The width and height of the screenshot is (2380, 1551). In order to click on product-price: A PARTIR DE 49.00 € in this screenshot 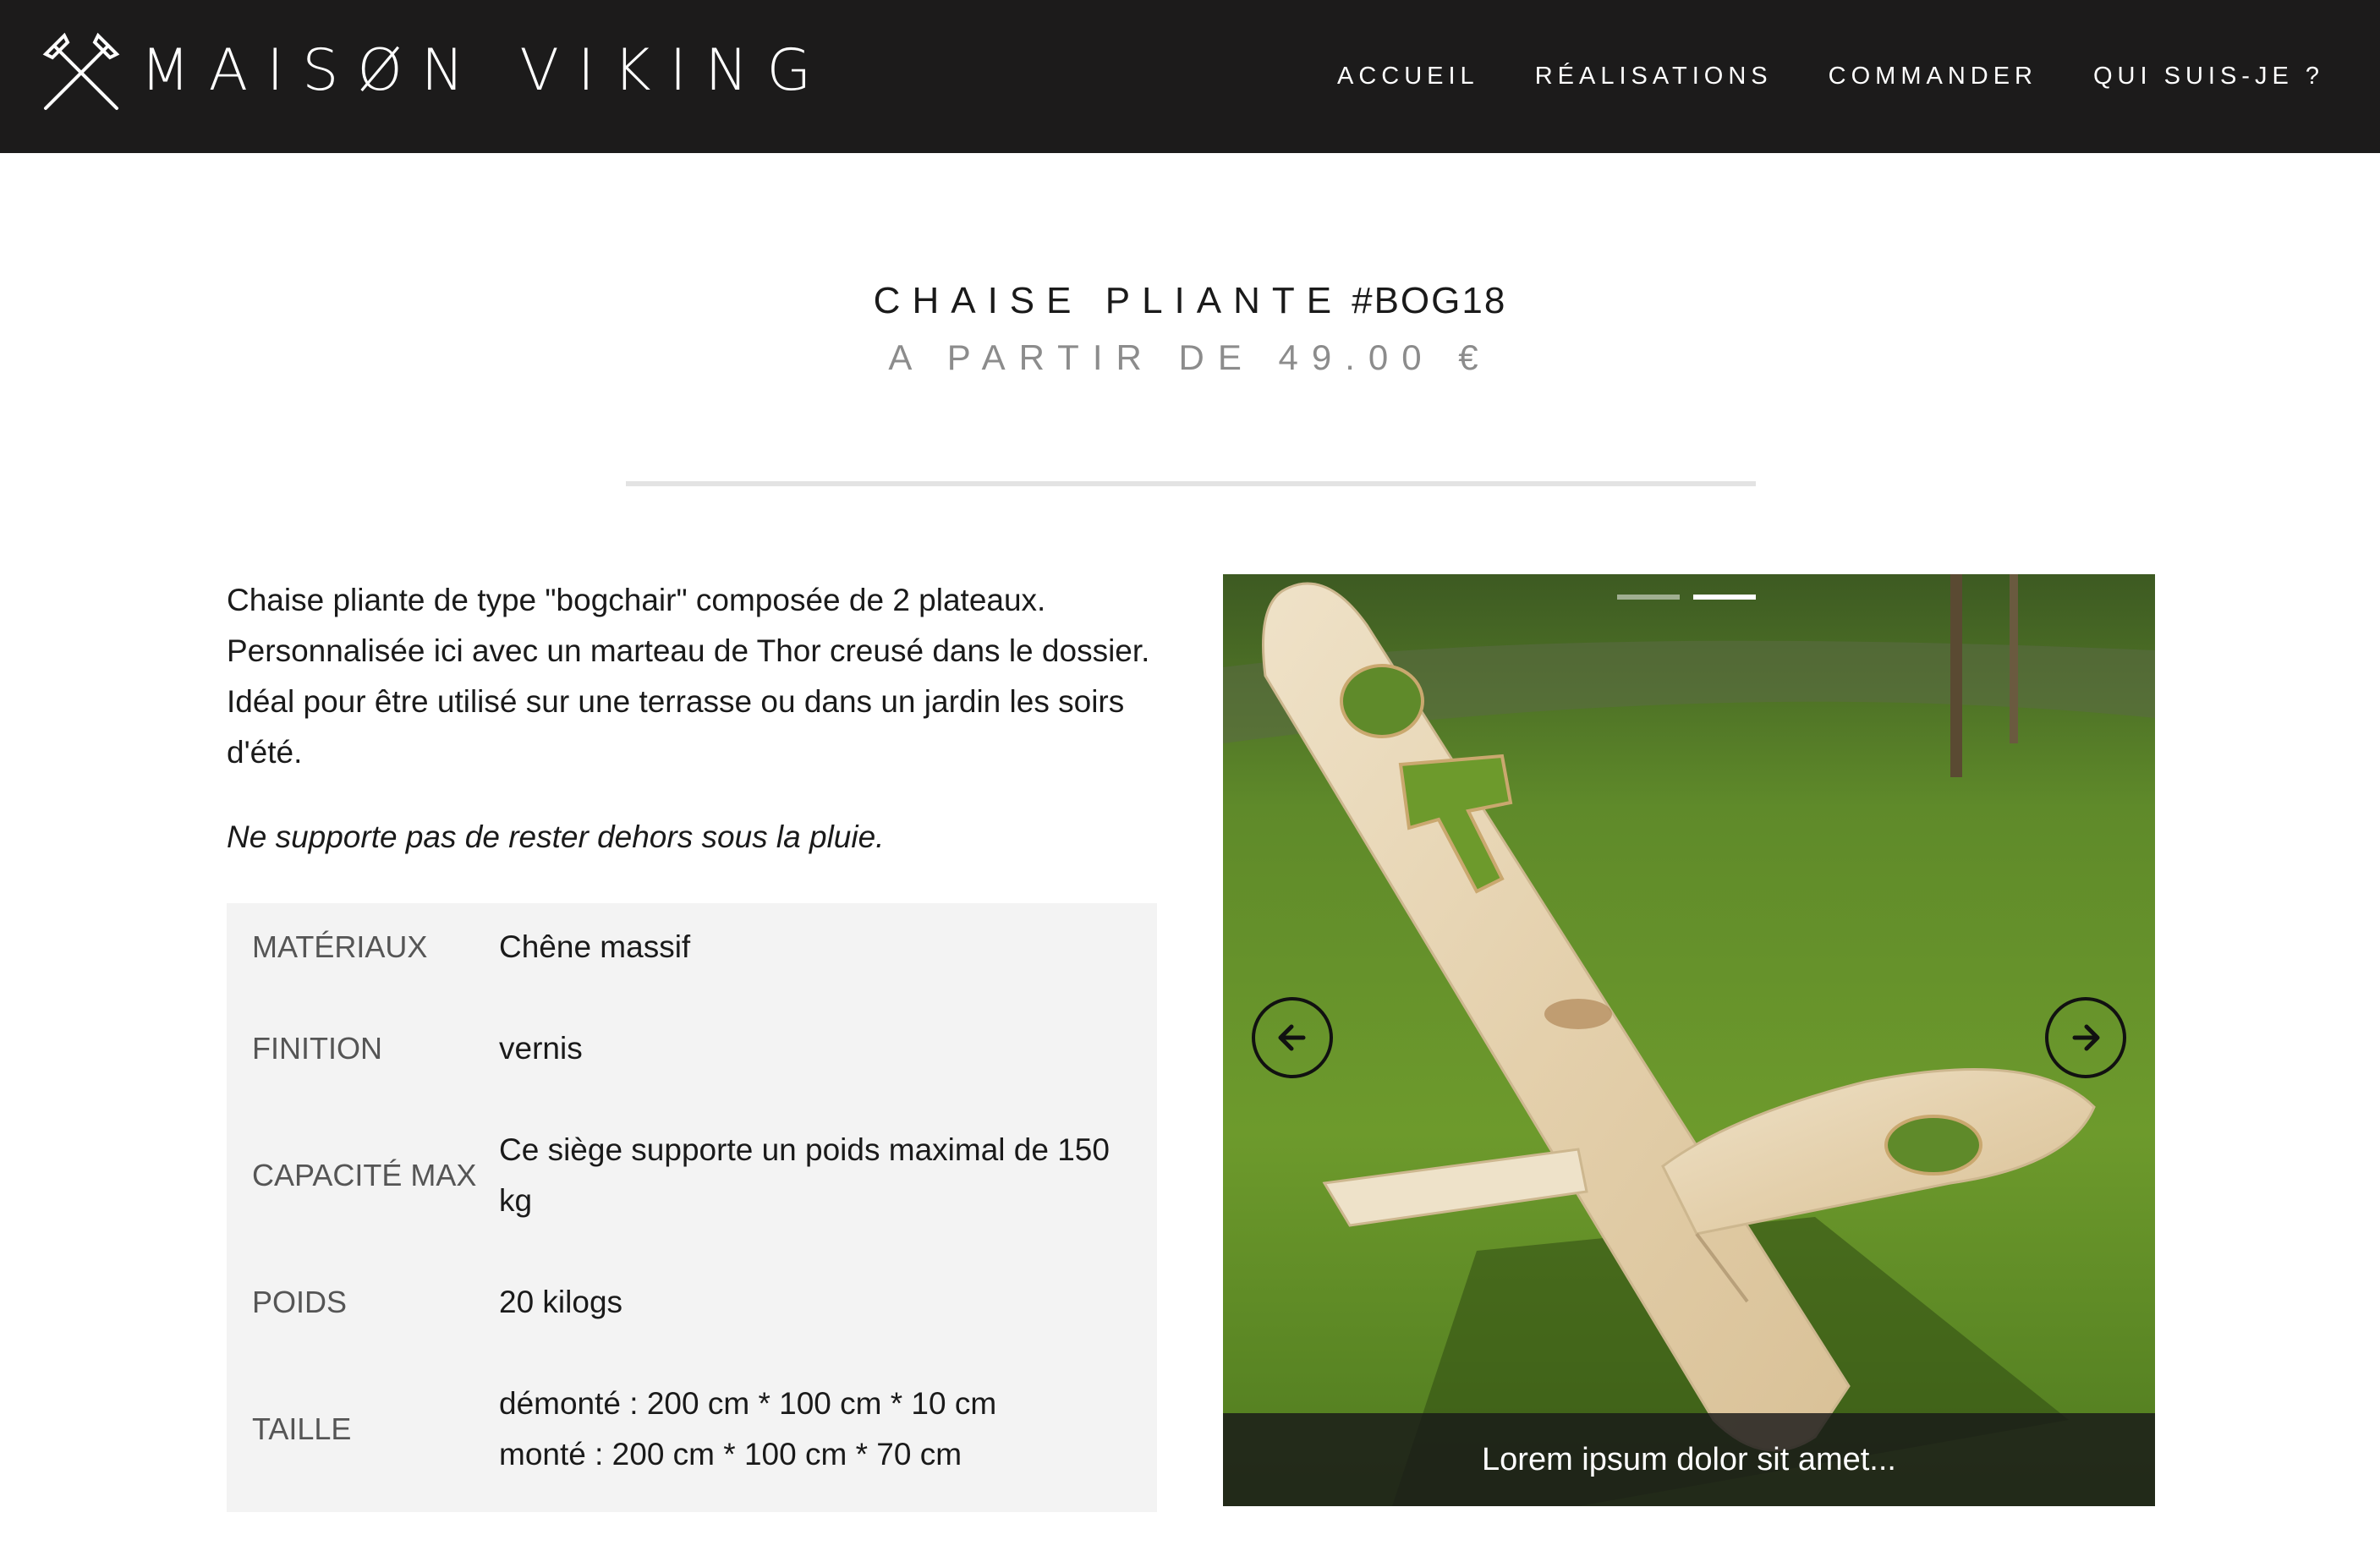, I will do `click(1190, 357)`.